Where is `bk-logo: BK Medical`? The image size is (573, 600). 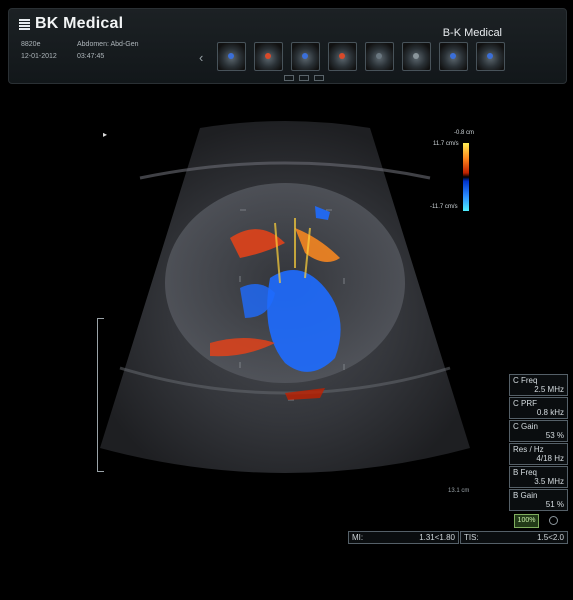
bk-logo: BK Medical is located at coordinates (71, 24).